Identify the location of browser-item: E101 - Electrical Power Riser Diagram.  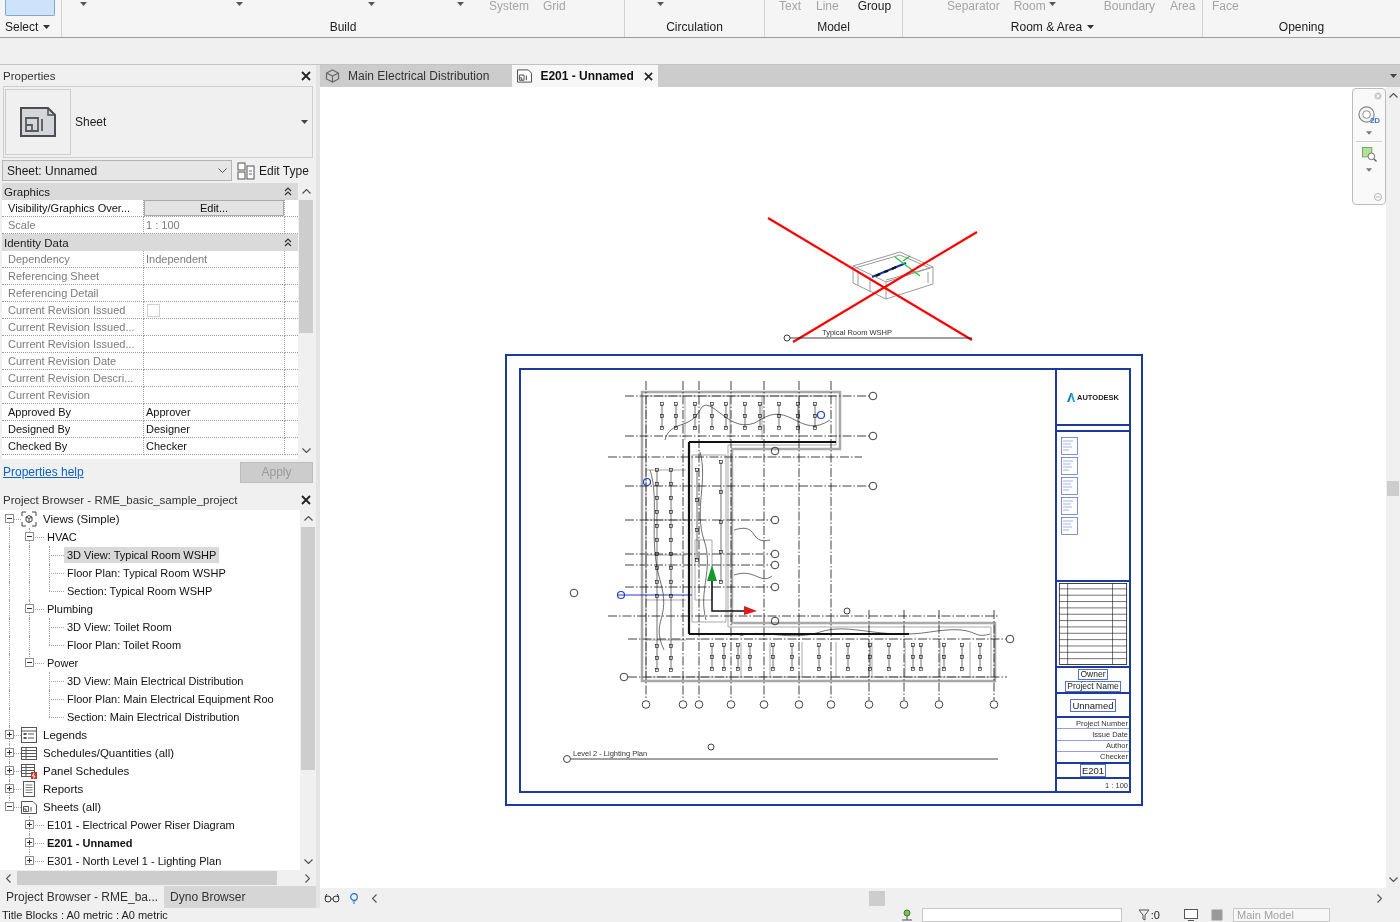
(141, 825).